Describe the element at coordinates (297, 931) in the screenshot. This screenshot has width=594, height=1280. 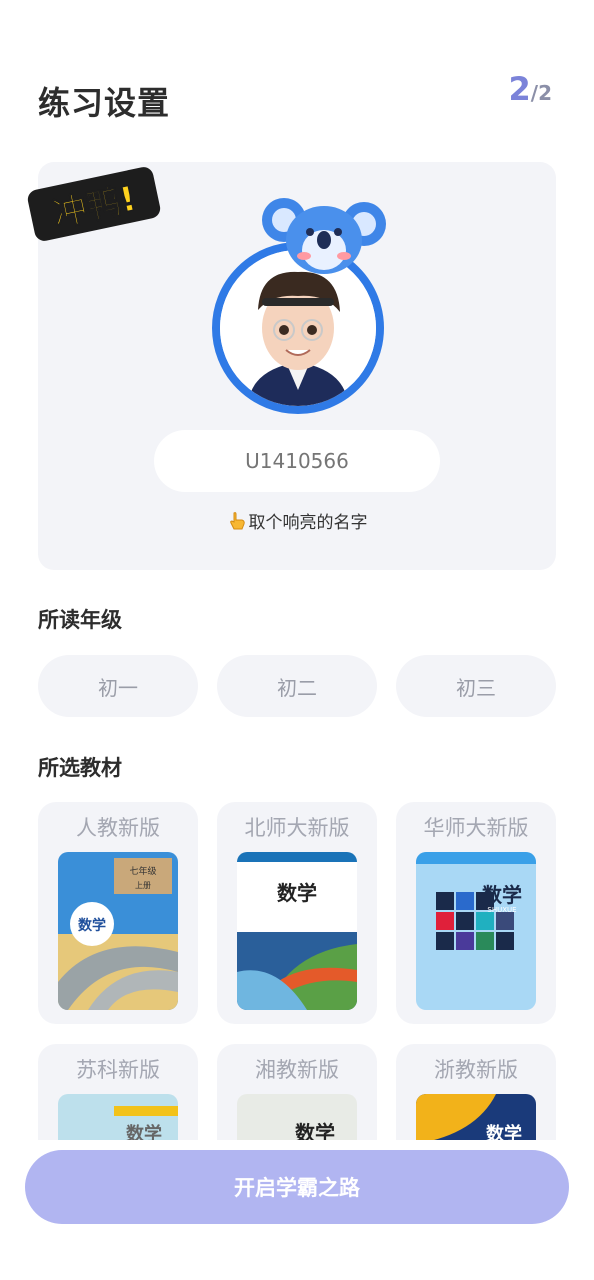
I see `textbook-cover: 数学` at that location.